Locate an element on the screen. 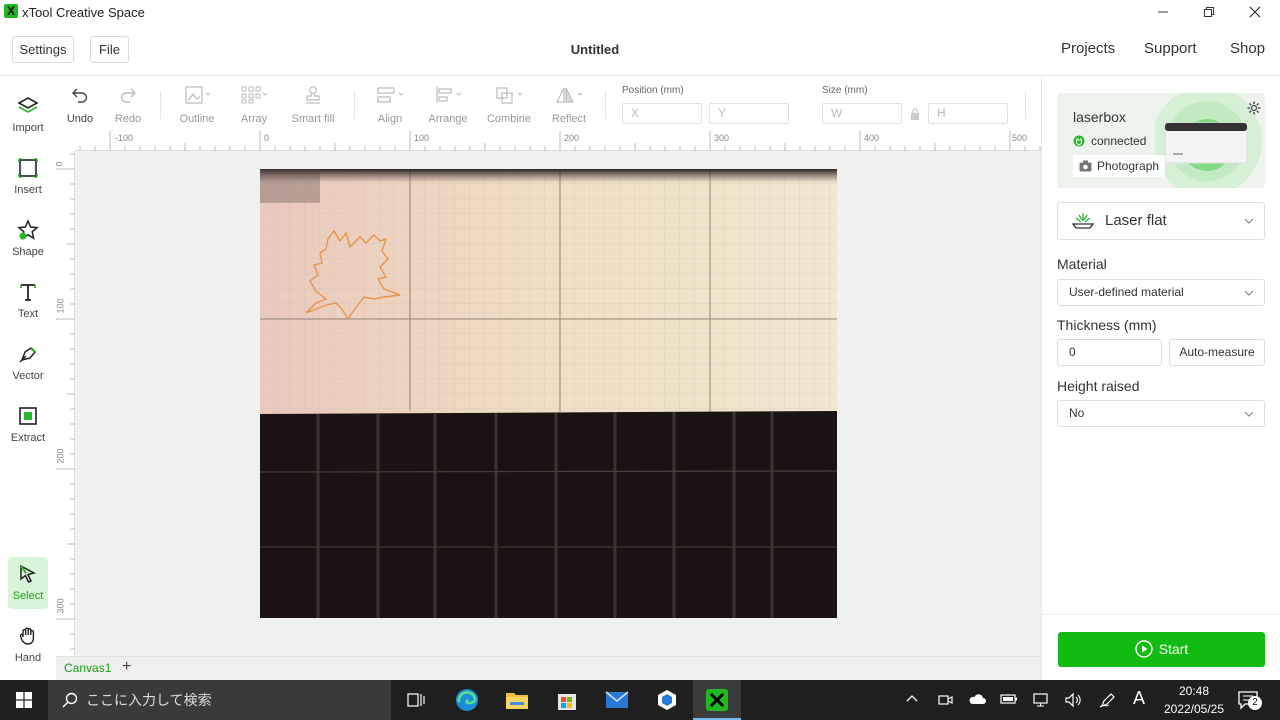 This screenshot has height=720, width=1280. shop-link: Shop is located at coordinates (1247, 48).